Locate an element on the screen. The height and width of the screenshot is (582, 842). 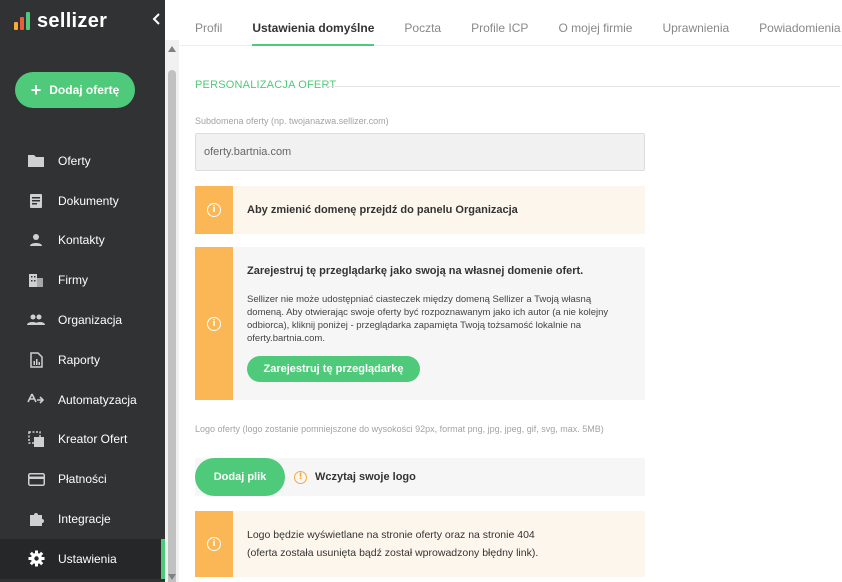
tab-uprawnienia: Uprawnienia is located at coordinates (695, 23).